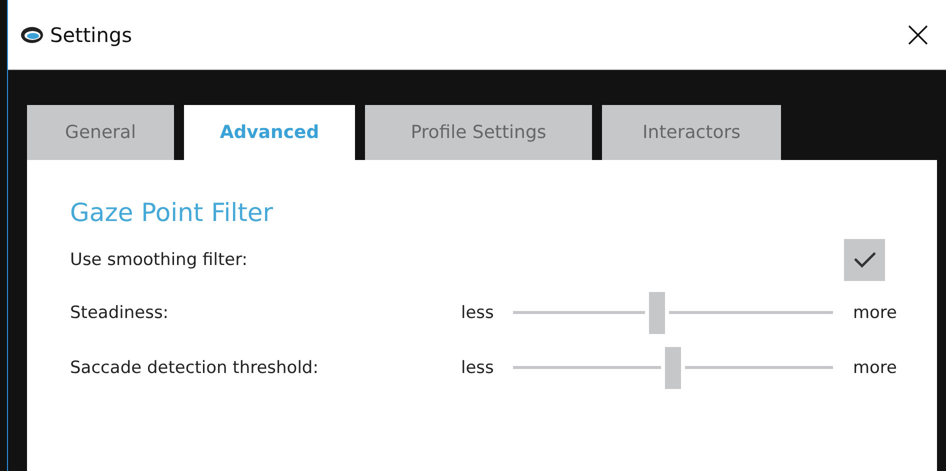 The width and height of the screenshot is (946, 471). I want to click on tab: Profile Settings, so click(478, 132).